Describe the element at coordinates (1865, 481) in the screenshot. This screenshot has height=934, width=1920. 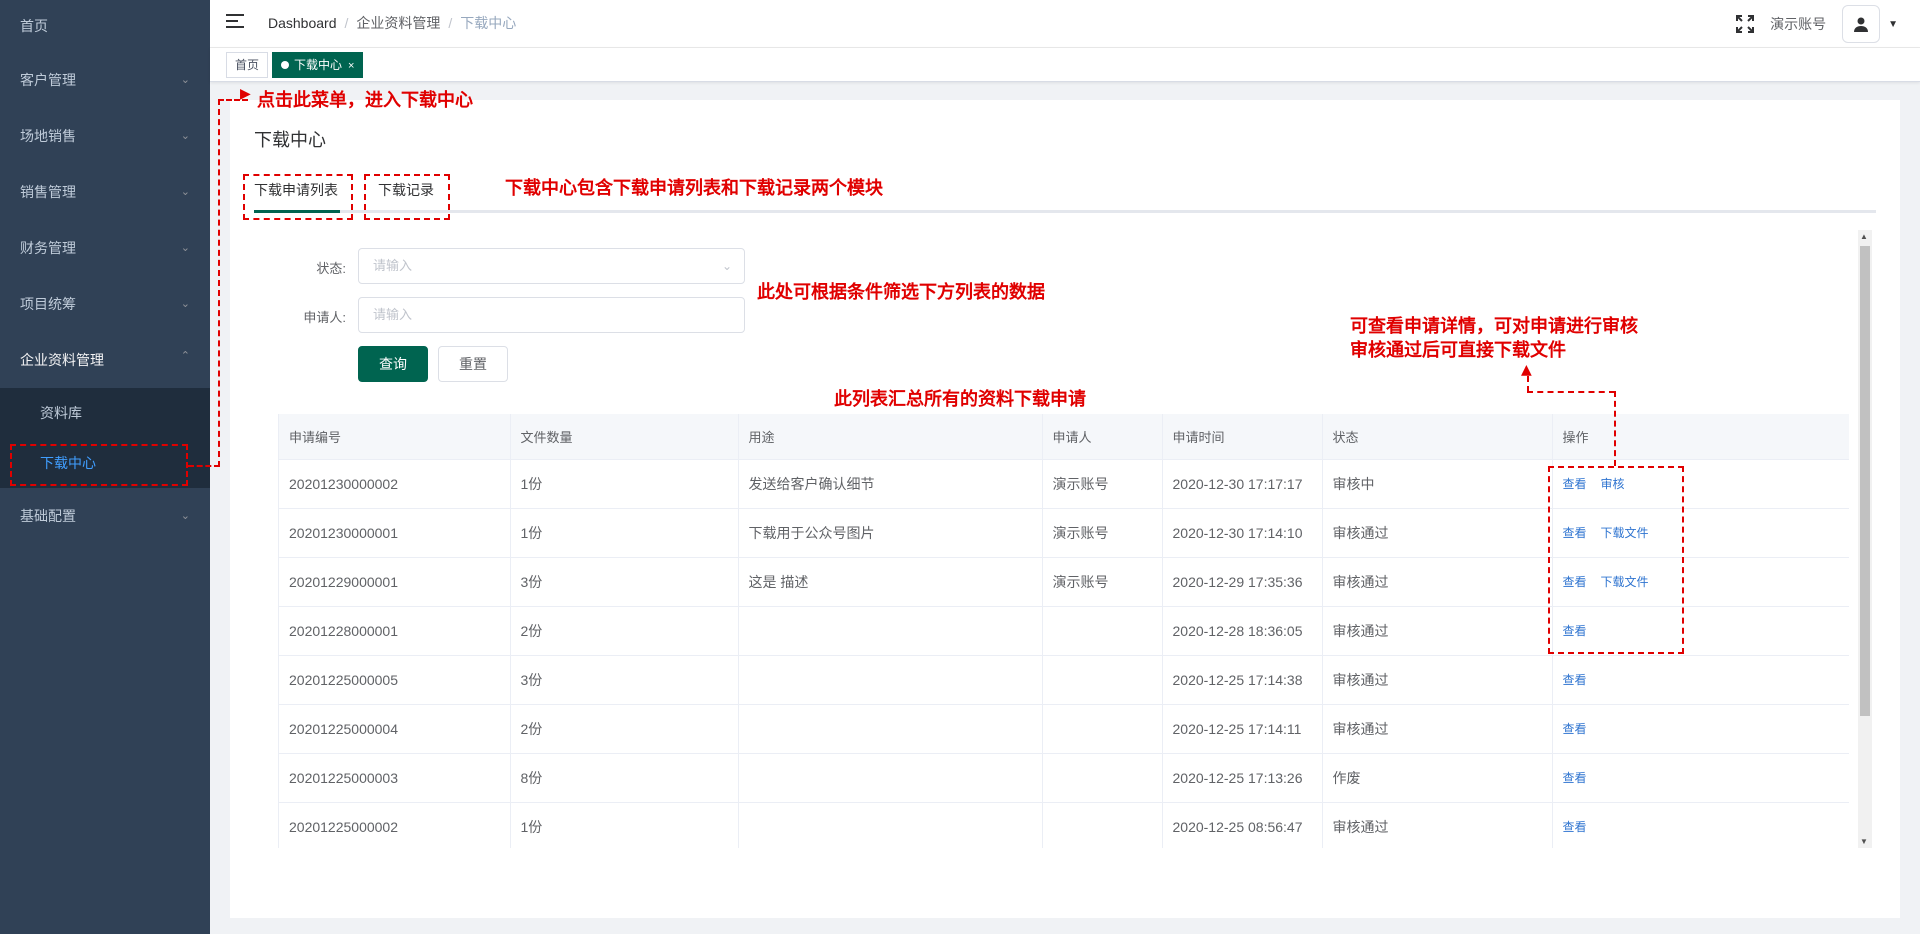
I see `scrollbar-thumb` at that location.